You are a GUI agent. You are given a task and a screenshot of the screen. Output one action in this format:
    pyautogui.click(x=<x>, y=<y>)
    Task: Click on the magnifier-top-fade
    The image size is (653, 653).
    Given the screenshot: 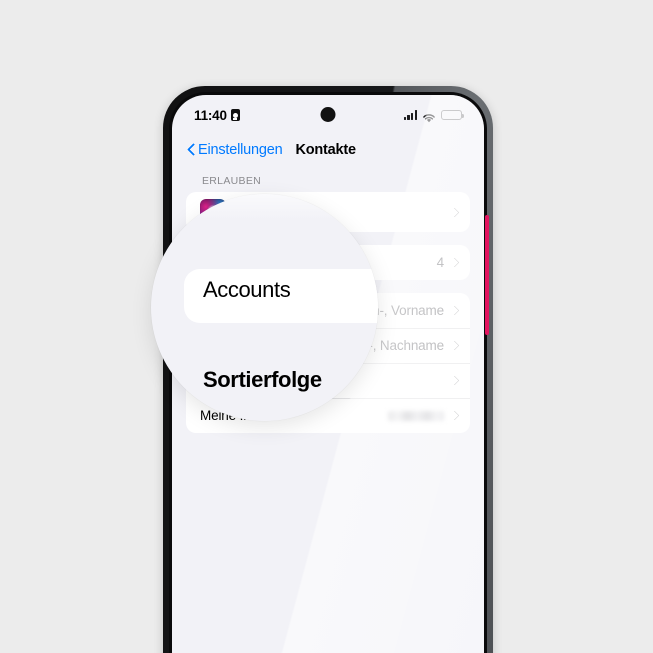 What is the action you would take?
    pyautogui.click(x=264, y=207)
    